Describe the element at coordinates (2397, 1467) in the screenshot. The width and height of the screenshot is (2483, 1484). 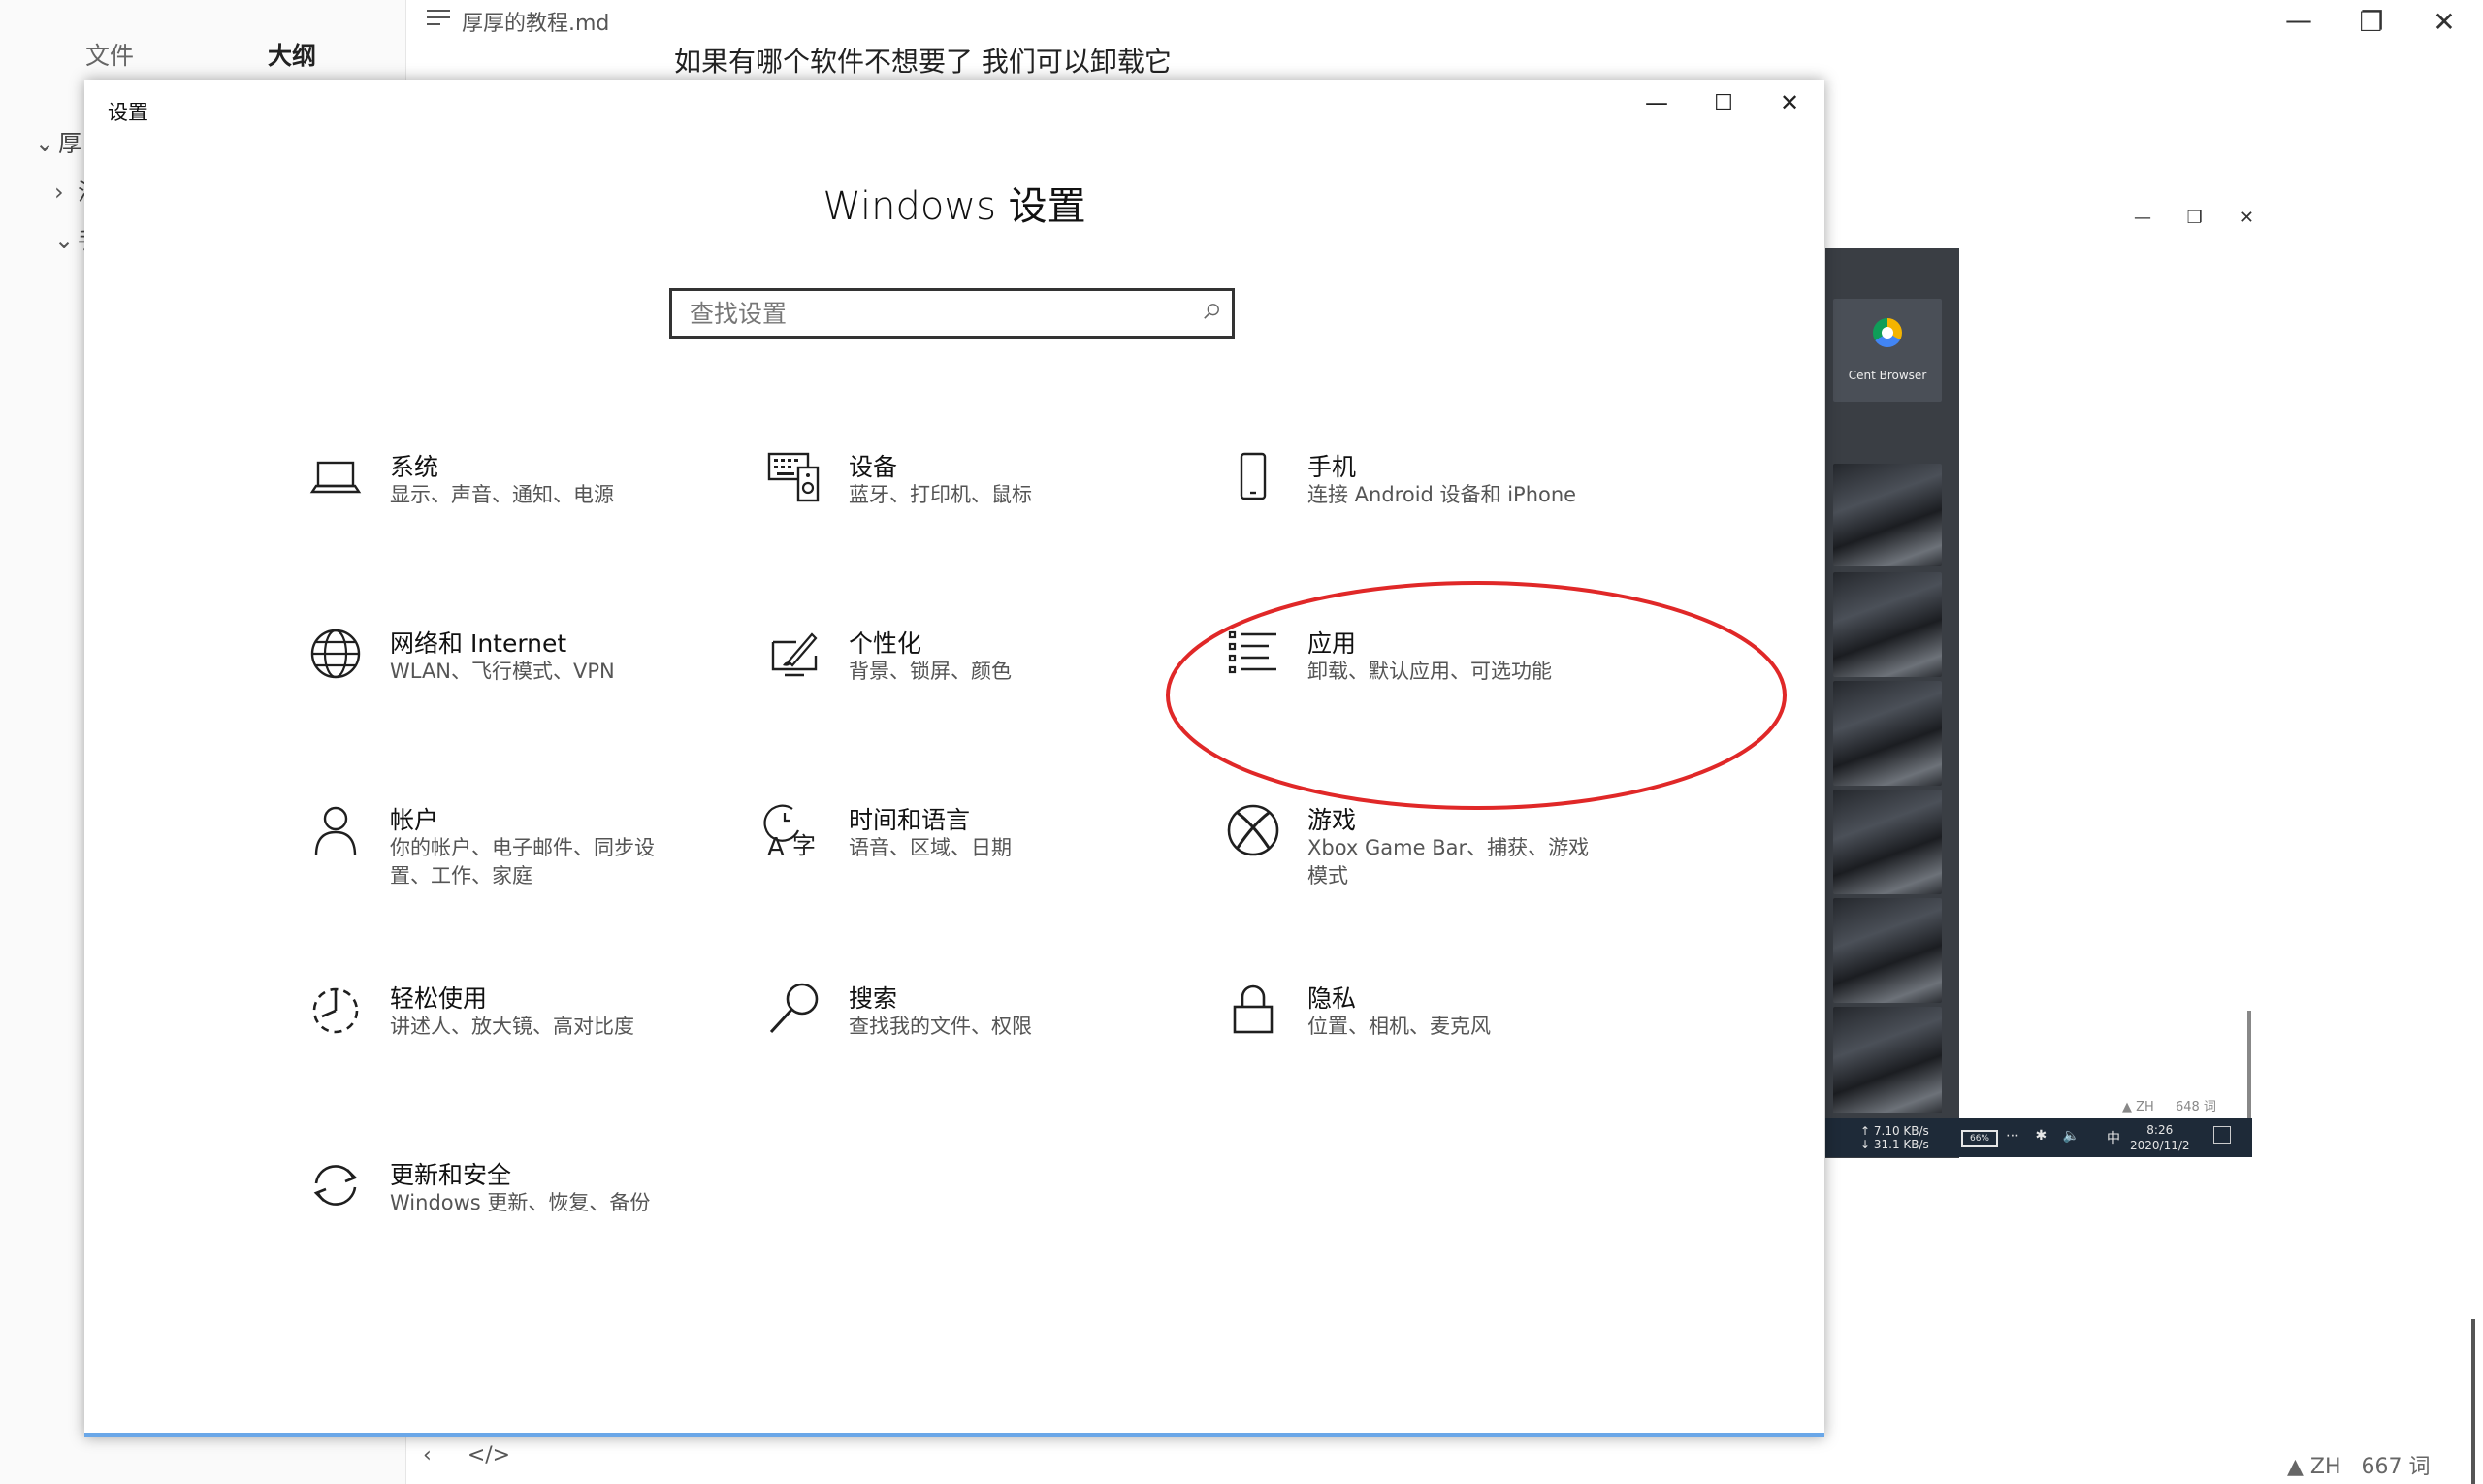
I see `word-count: 667 词` at that location.